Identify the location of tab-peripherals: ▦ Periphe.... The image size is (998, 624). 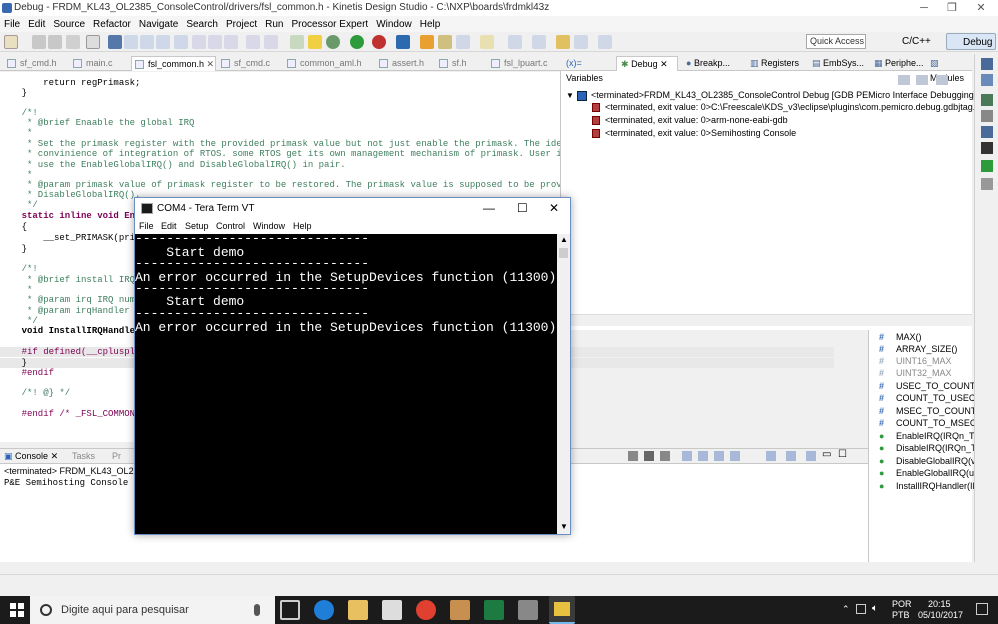
(897, 63).